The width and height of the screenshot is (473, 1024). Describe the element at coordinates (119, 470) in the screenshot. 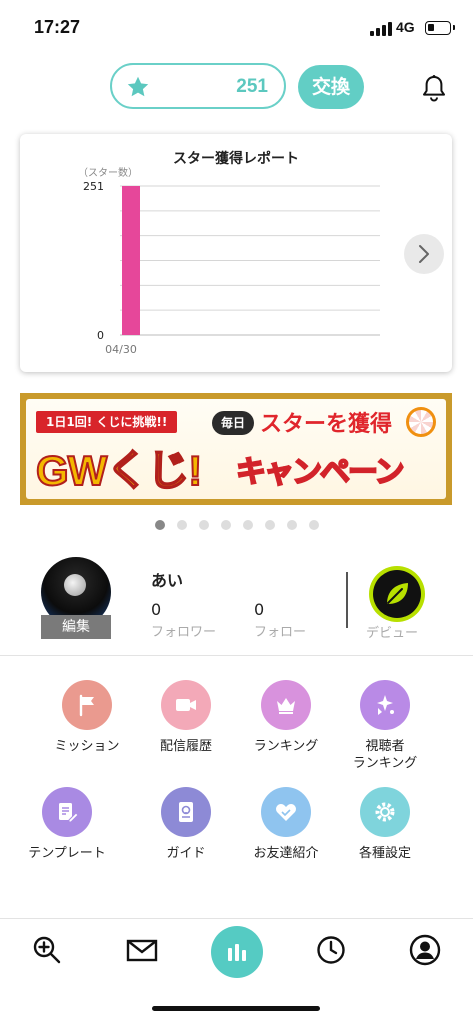

I see `banner-gw-title: GWくじ!` at that location.